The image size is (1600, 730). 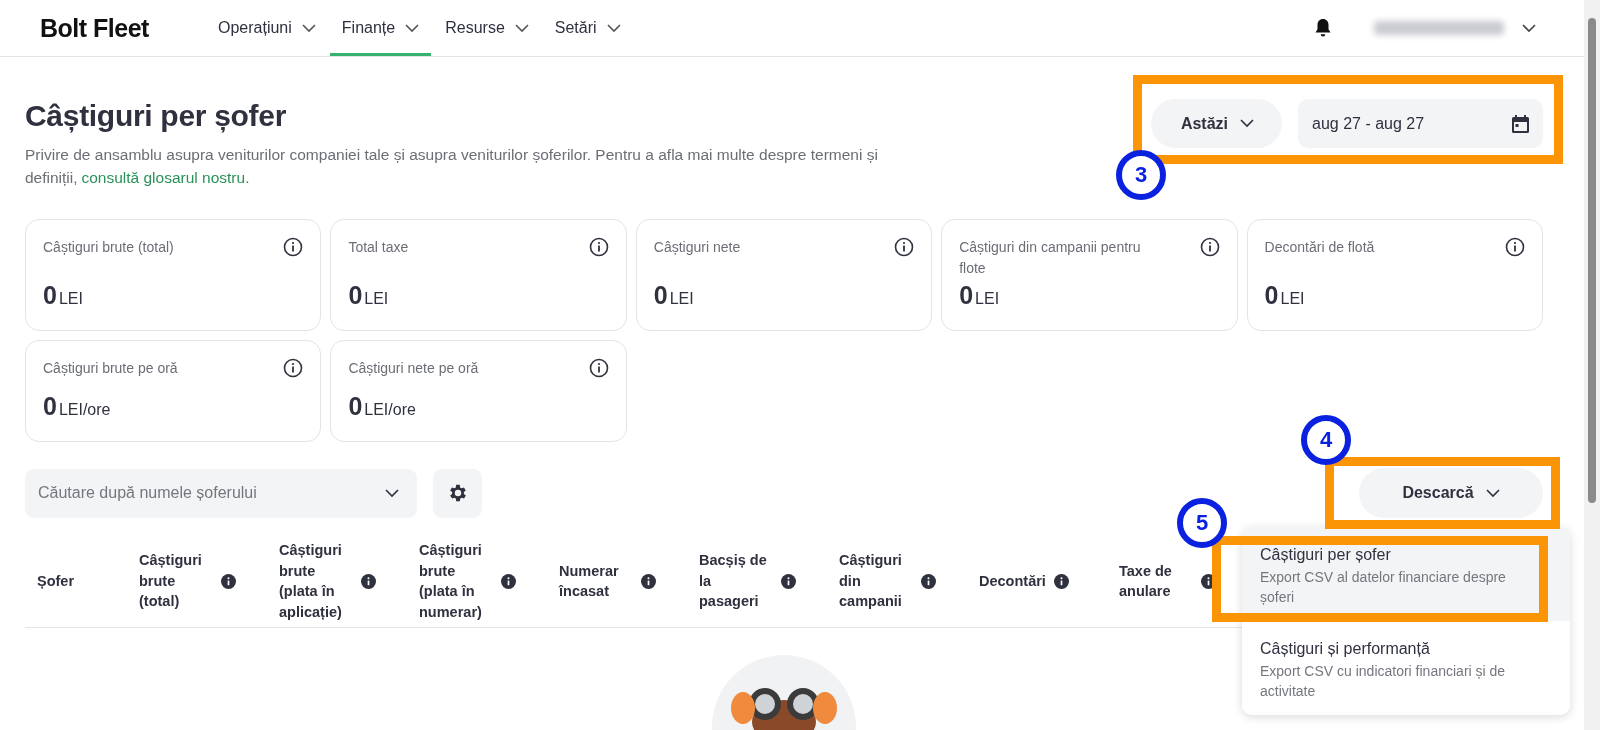 What do you see at coordinates (871, 581) in the screenshot?
I see `column-header: Câștiguri din campanii` at bounding box center [871, 581].